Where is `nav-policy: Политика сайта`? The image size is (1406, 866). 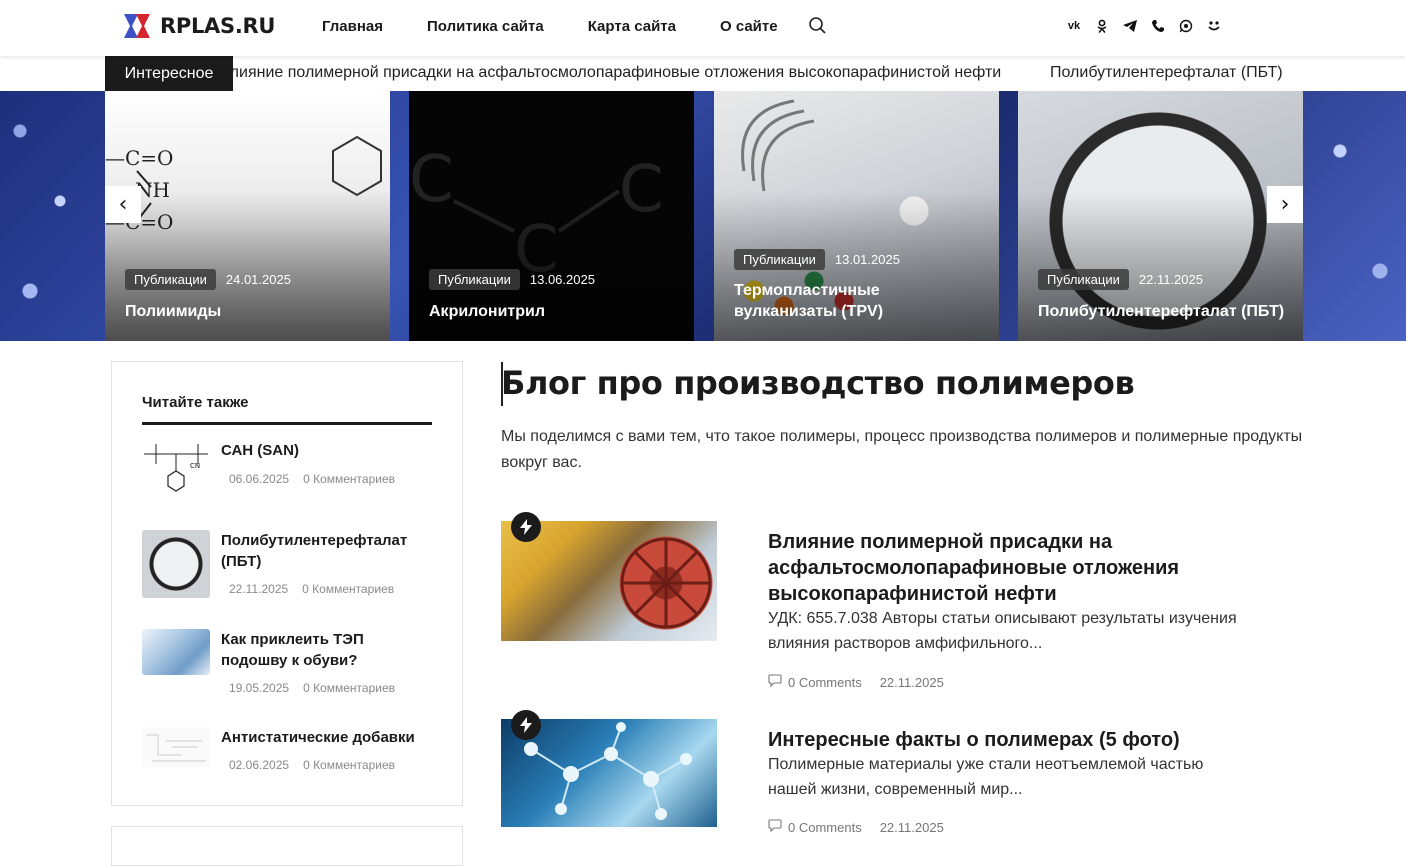
nav-policy: Политика сайта is located at coordinates (485, 26).